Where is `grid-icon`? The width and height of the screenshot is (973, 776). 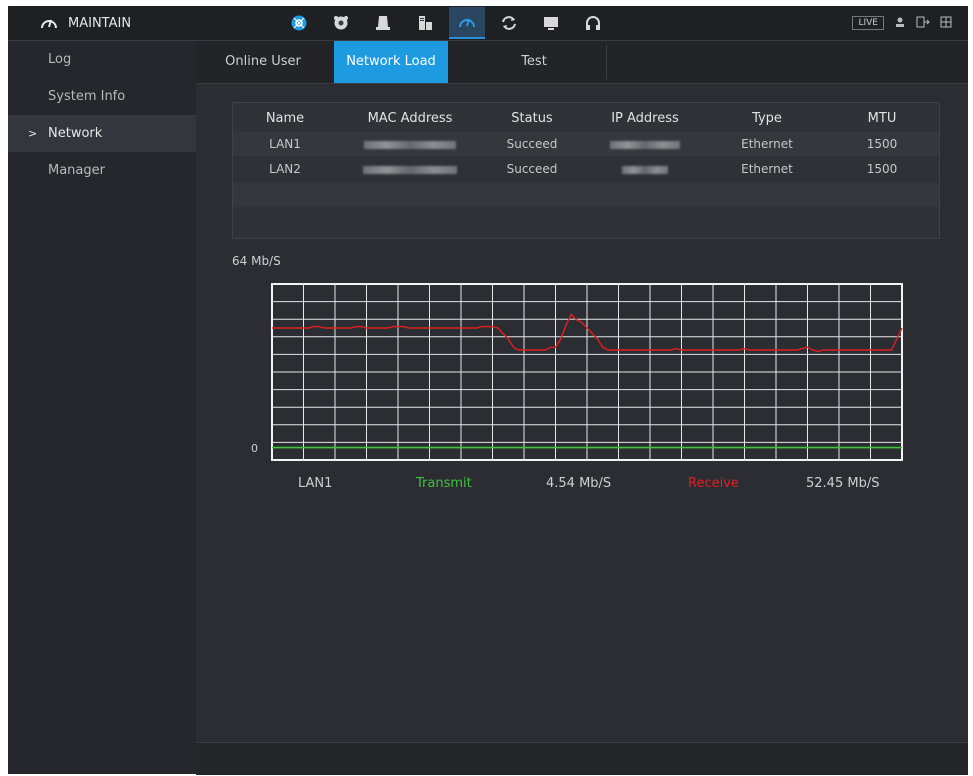 grid-icon is located at coordinates (946, 23).